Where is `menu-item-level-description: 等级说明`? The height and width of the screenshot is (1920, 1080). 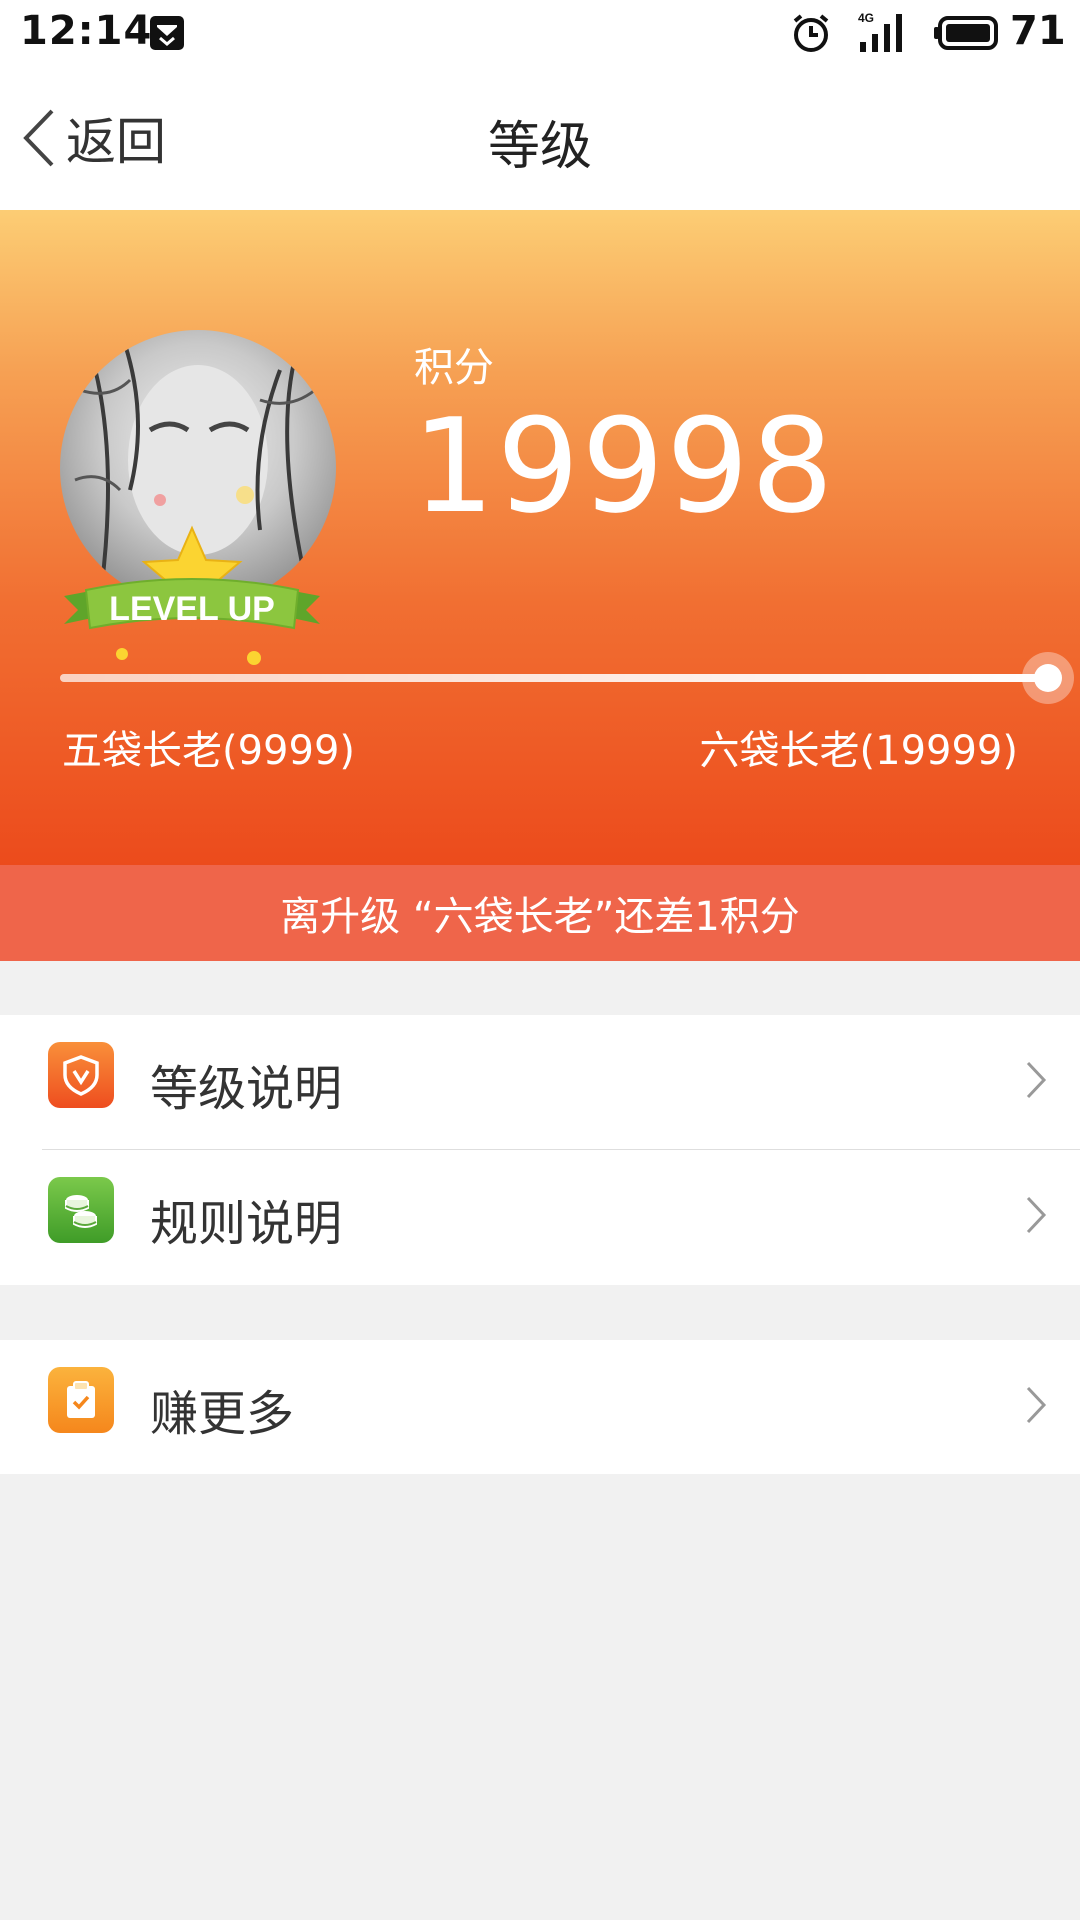 menu-item-level-description: 等级说明 is located at coordinates (540, 1082).